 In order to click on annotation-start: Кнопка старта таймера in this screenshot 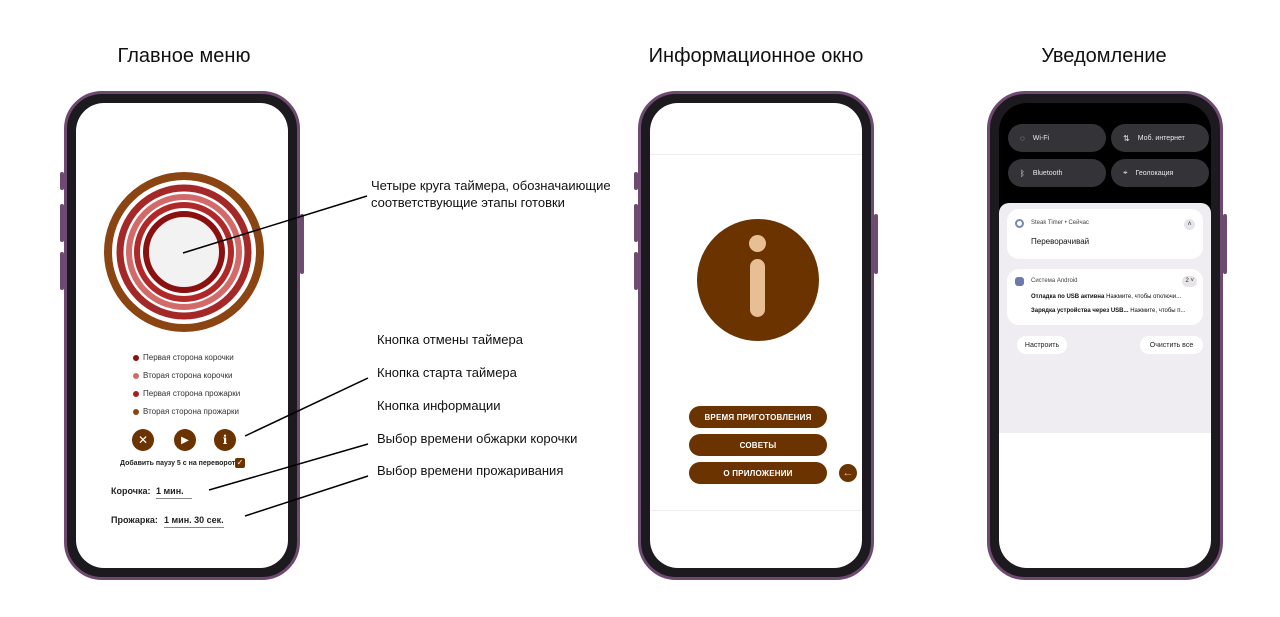, I will do `click(447, 372)`.